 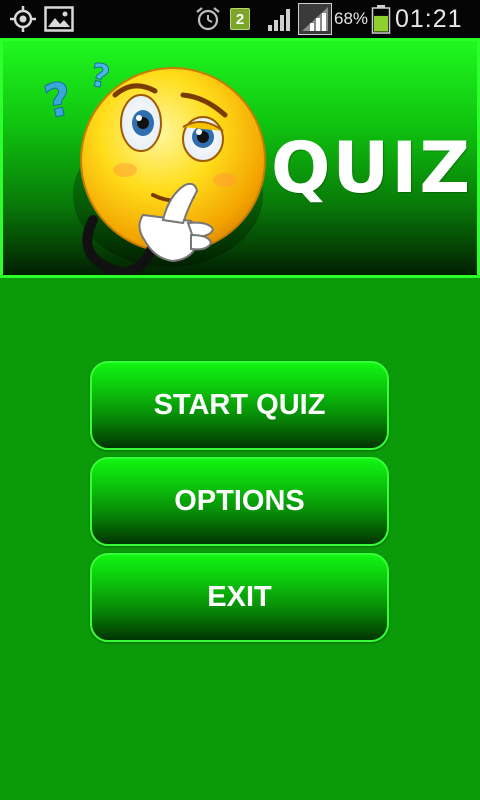 What do you see at coordinates (208, 19) in the screenshot?
I see `alarm-icon` at bounding box center [208, 19].